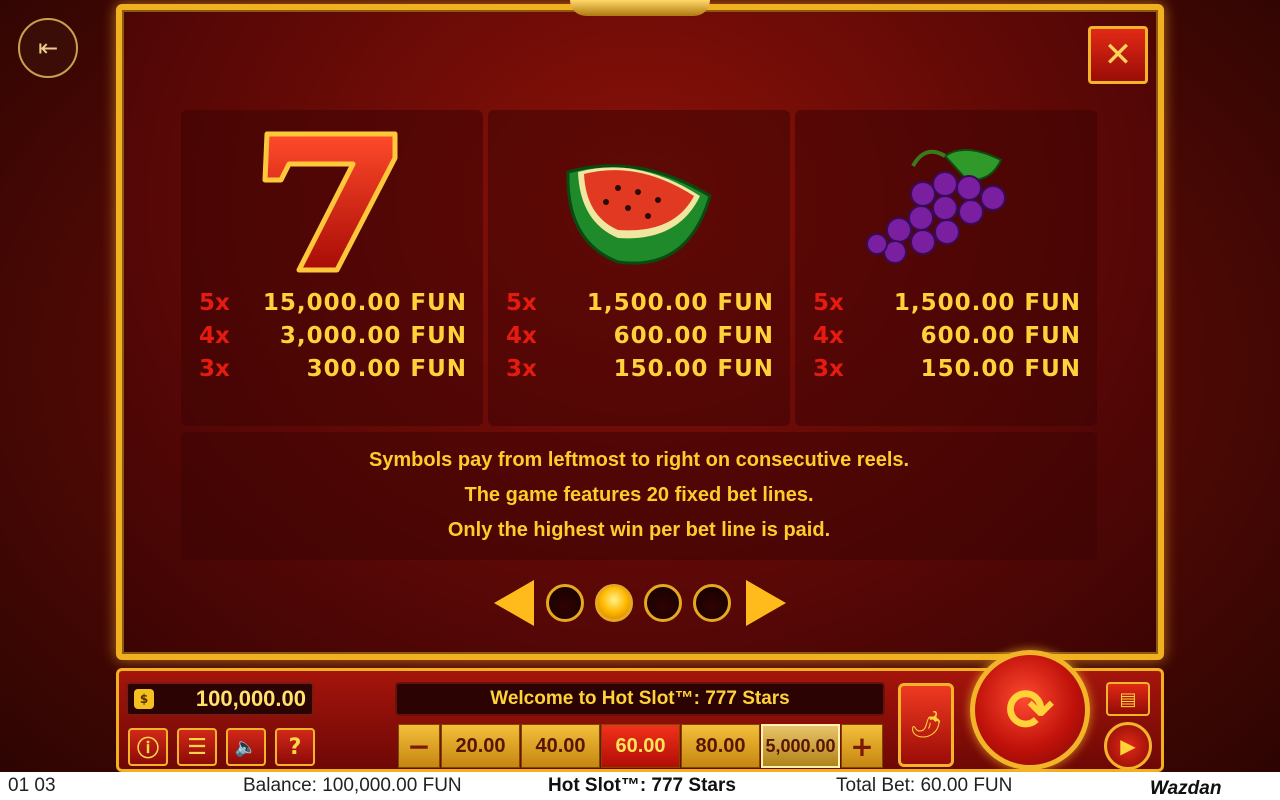 The image size is (1280, 800). I want to click on welcome-text: Welcome to Hot Slot™: 777 Stars, so click(640, 698).